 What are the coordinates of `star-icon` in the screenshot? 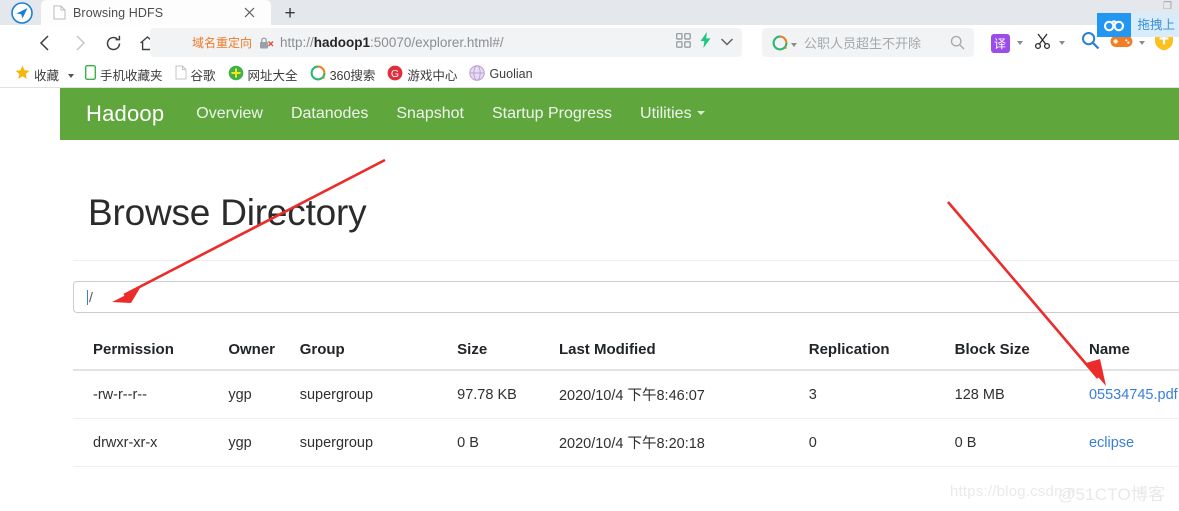 It's located at (22, 74).